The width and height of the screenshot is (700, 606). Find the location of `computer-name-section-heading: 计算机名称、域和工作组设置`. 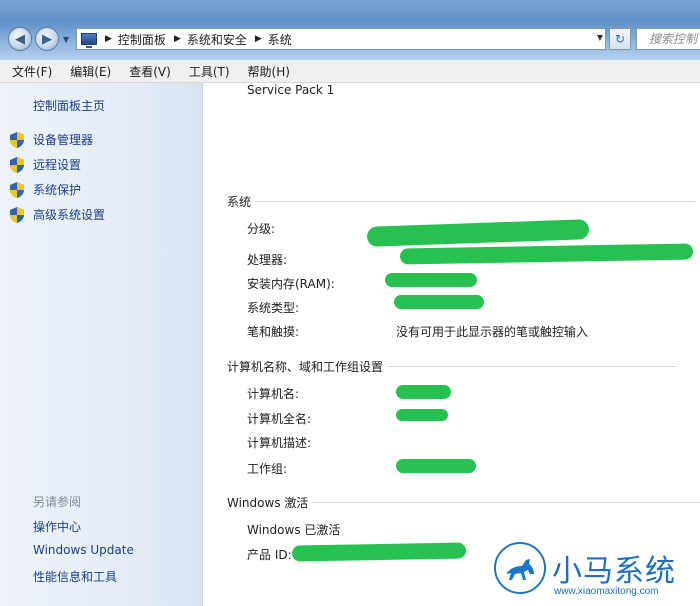

computer-name-section-heading: 计算机名称、域和工作组设置 is located at coordinates (452, 366).